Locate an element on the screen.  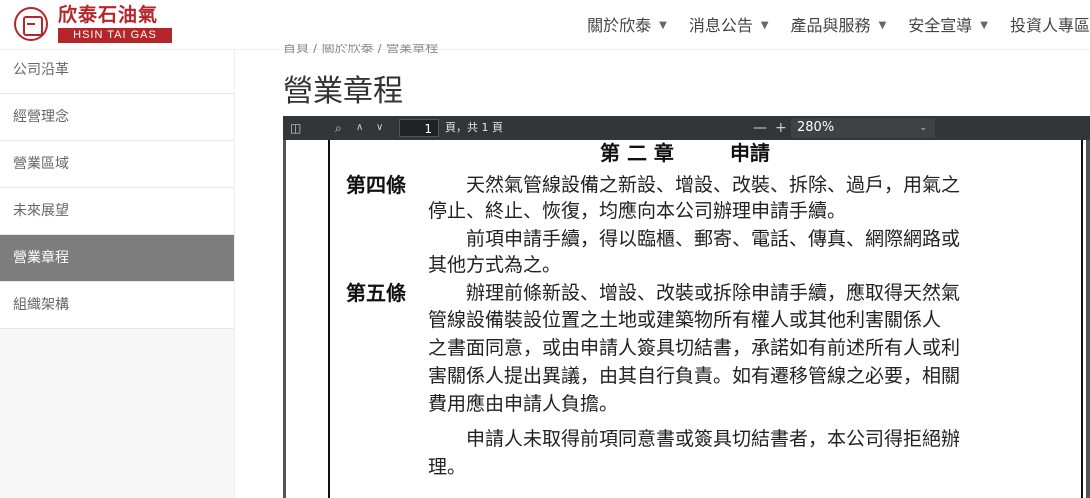
article-label: 第四條 is located at coordinates (376, 185).